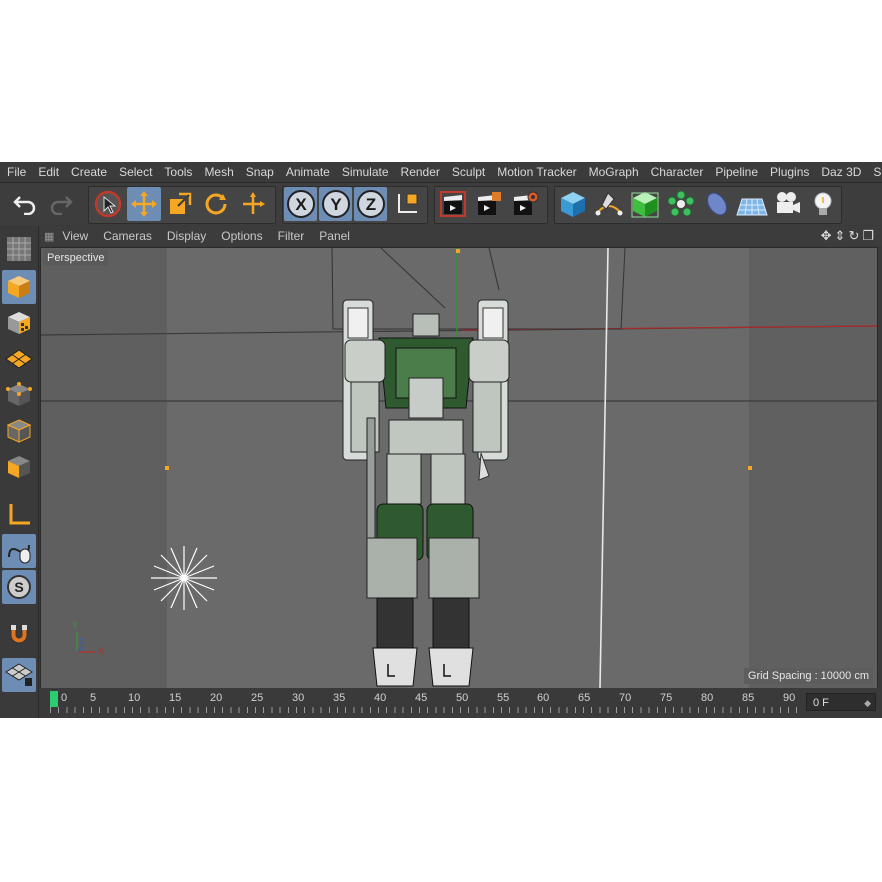 The width and height of the screenshot is (882, 882). Describe the element at coordinates (253, 204) in the screenshot. I see `transform-icon` at that location.